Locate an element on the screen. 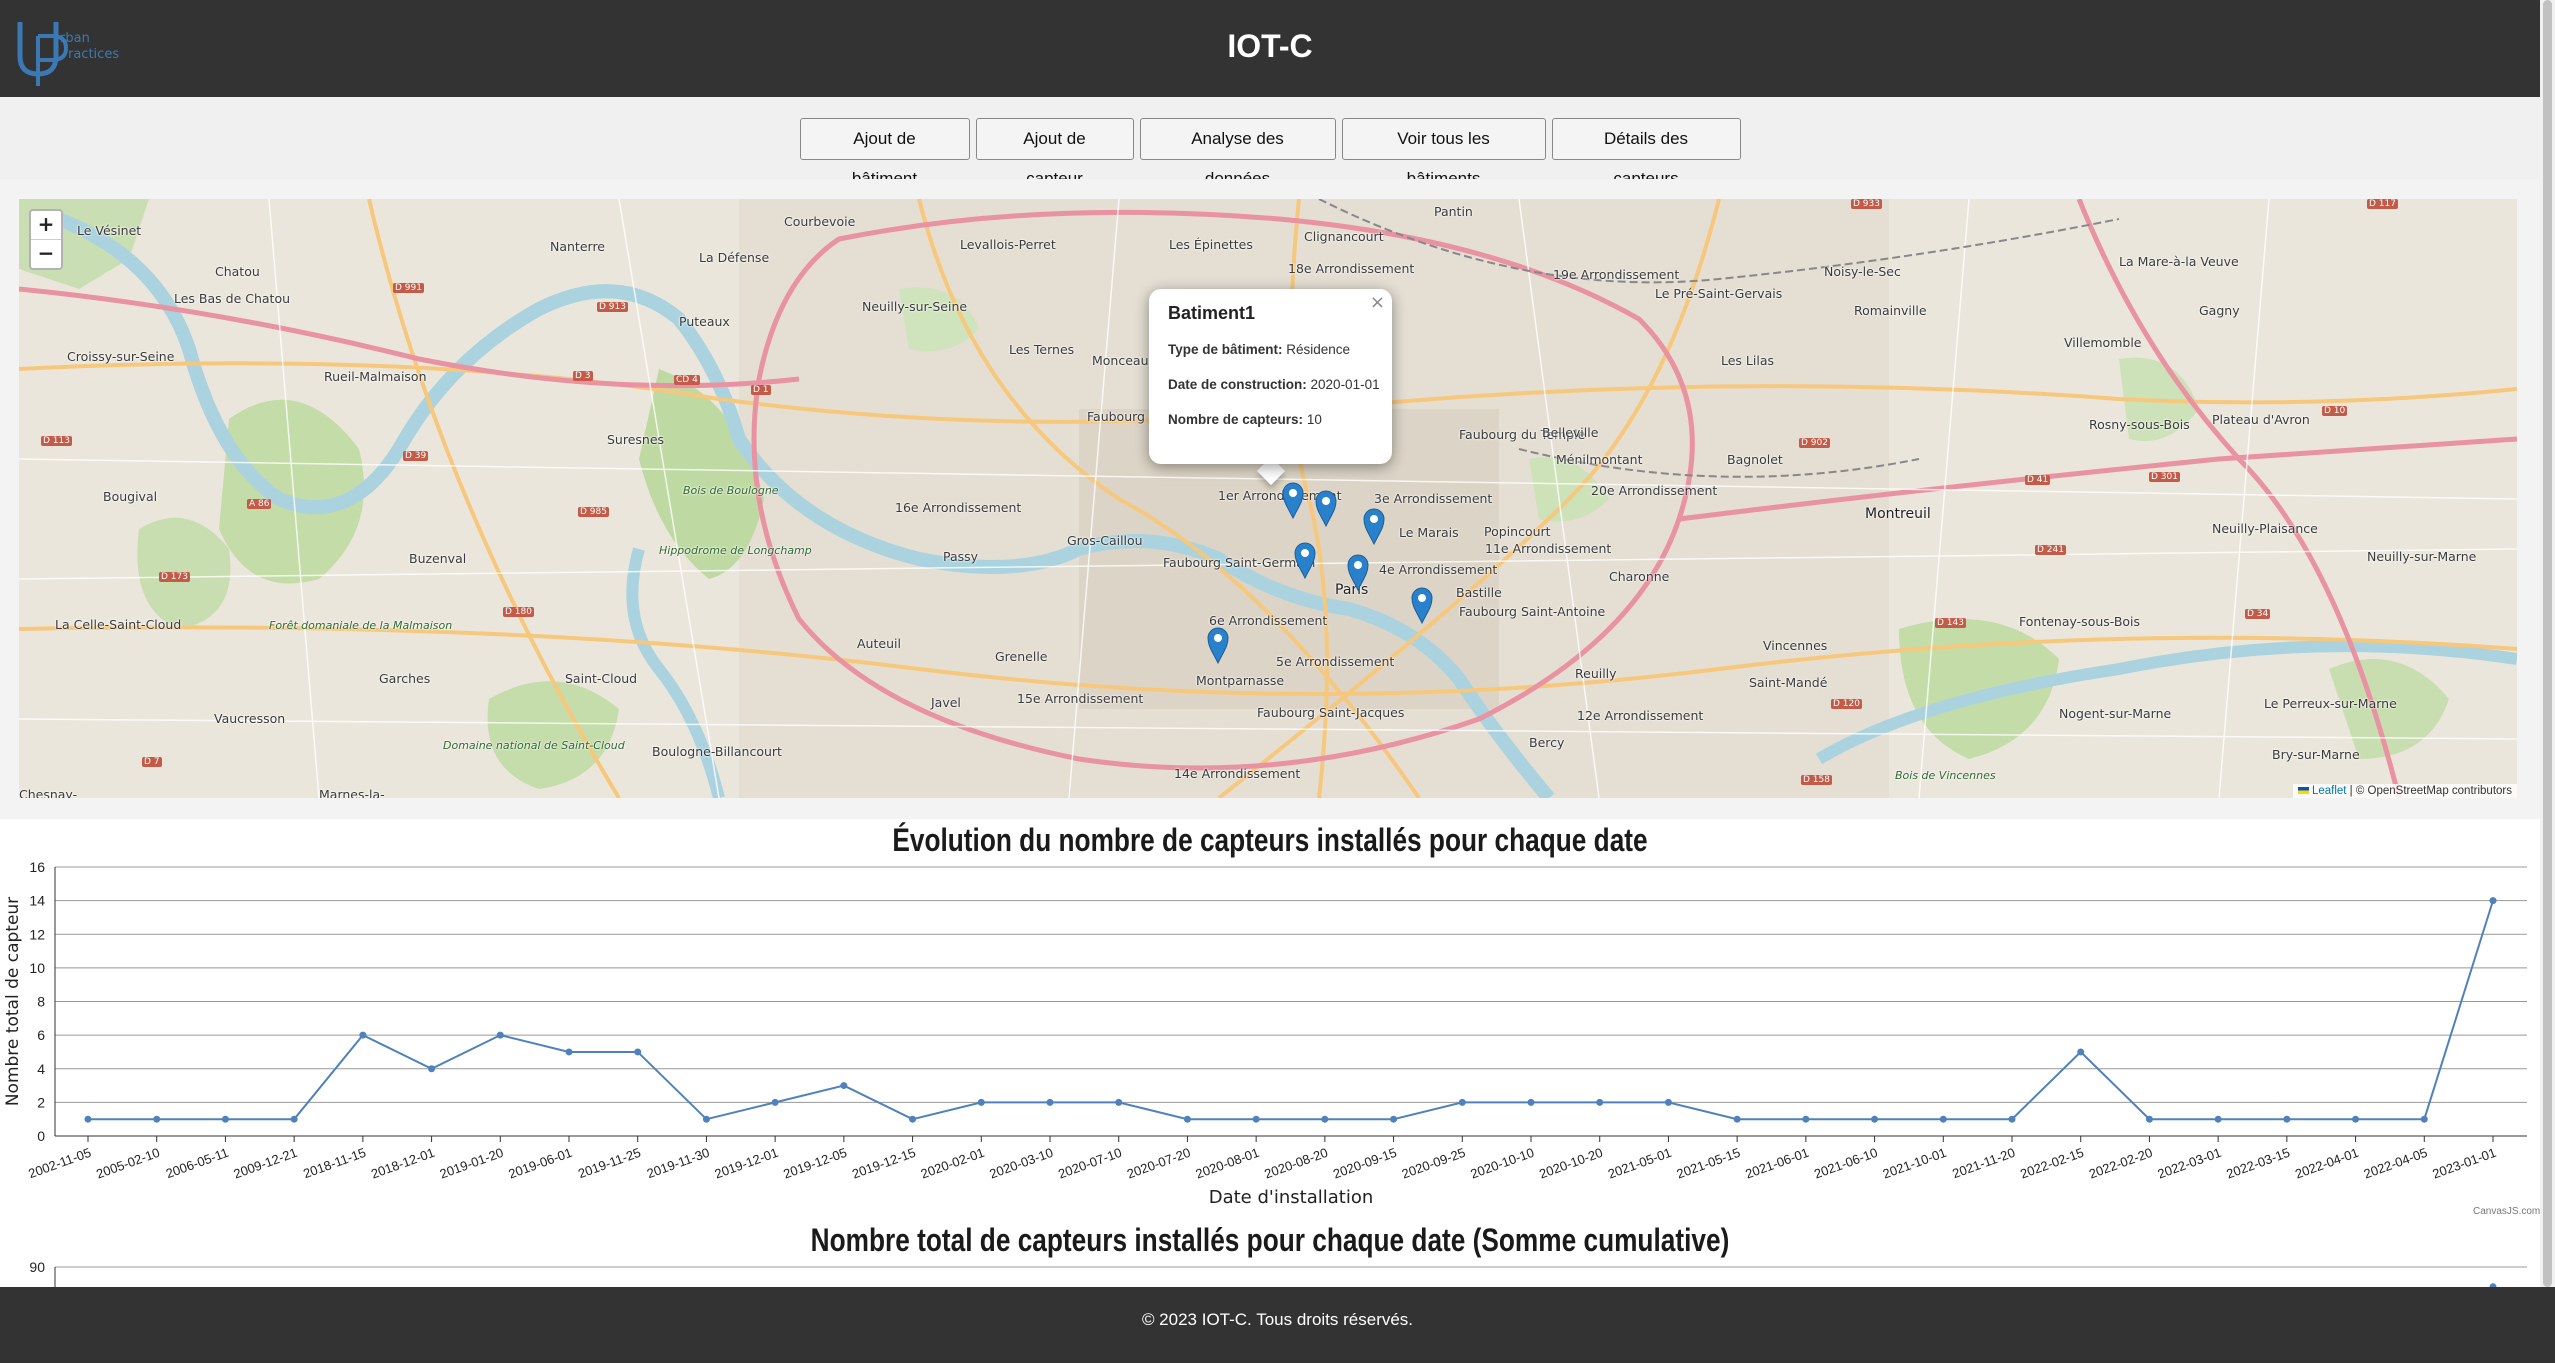 The width and height of the screenshot is (2555, 1363). view-all-buildings-button: Voir tous les bâtiments is located at coordinates (1443, 153).